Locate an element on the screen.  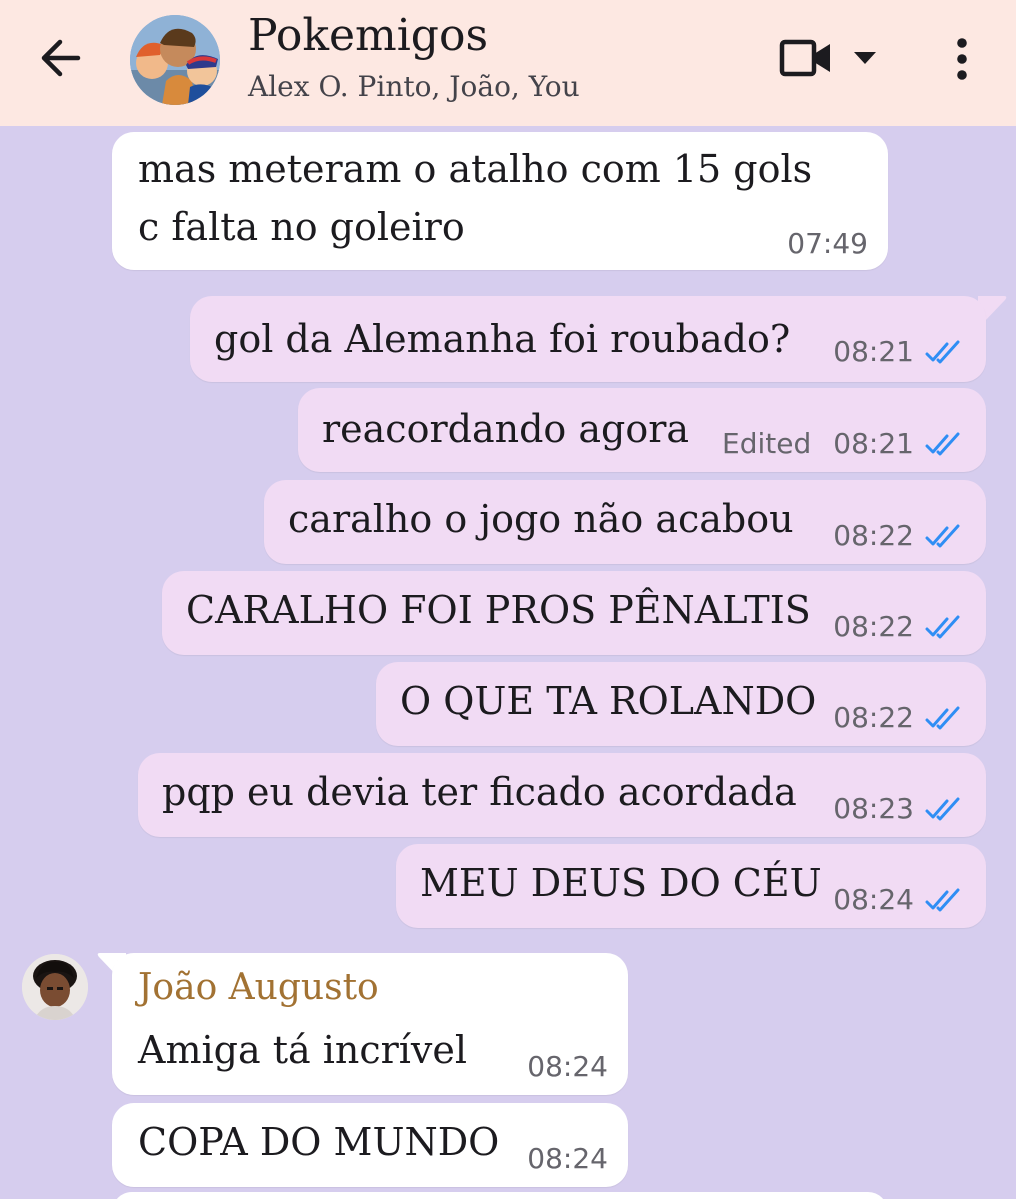
message-text: Amiga tá incrível is located at coordinates (303, 1050).